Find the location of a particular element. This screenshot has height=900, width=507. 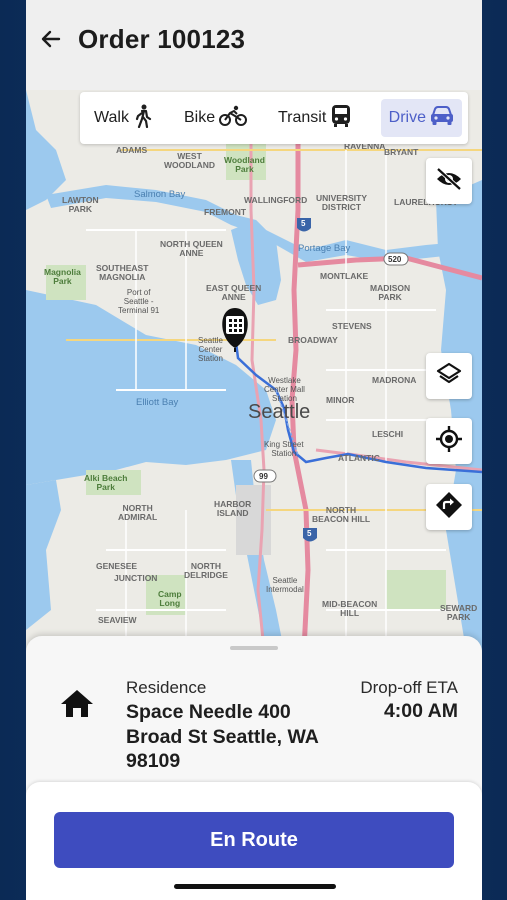

map-label: NORTH BEACON HILL is located at coordinates (341, 514).